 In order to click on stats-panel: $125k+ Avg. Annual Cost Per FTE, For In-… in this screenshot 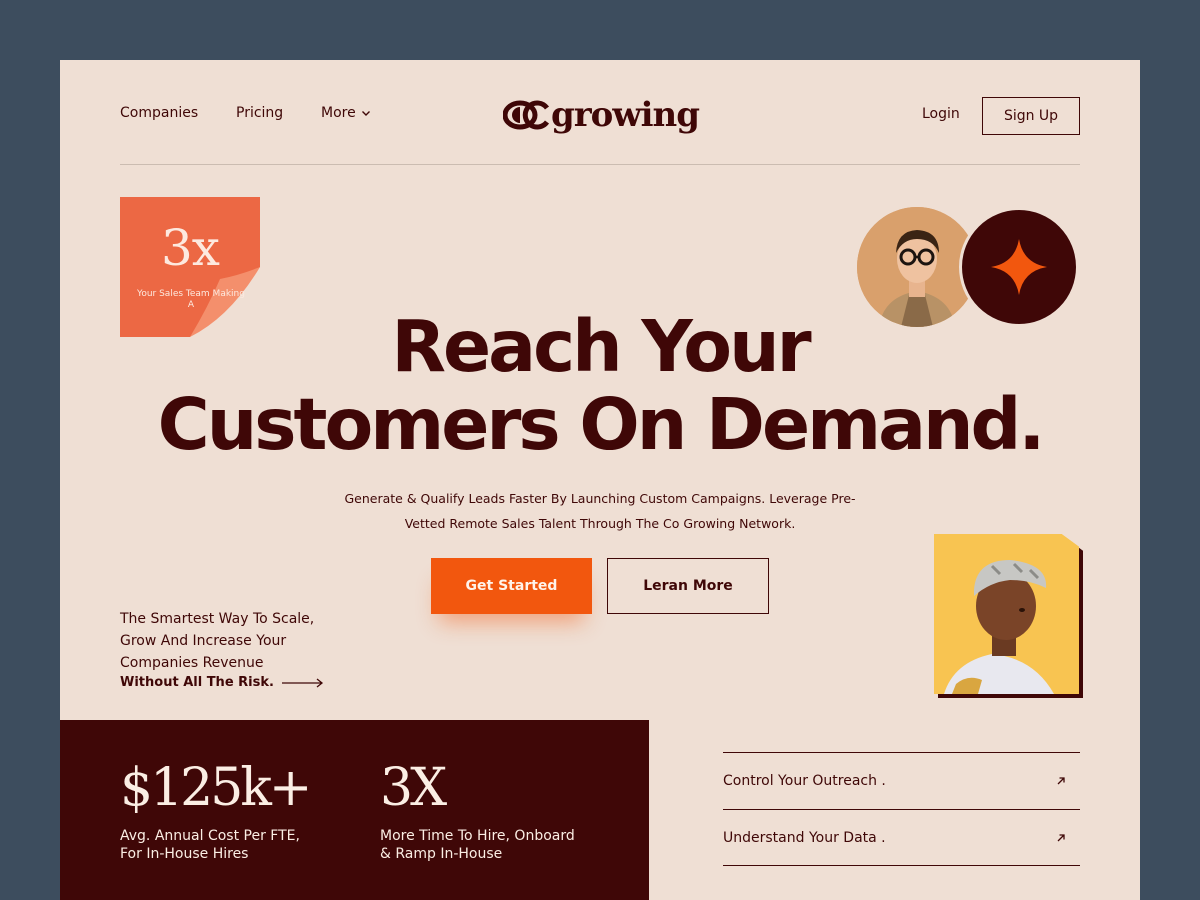, I will do `click(354, 810)`.